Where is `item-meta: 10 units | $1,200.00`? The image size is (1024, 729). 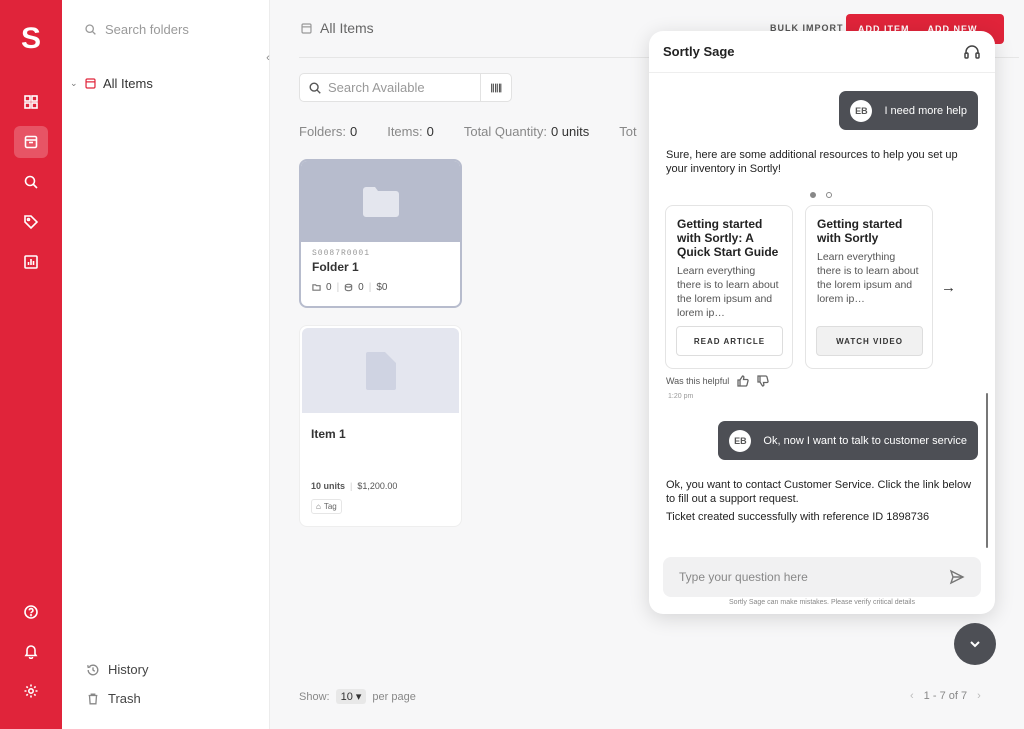
item-meta: 10 units | $1,200.00 is located at coordinates (354, 486).